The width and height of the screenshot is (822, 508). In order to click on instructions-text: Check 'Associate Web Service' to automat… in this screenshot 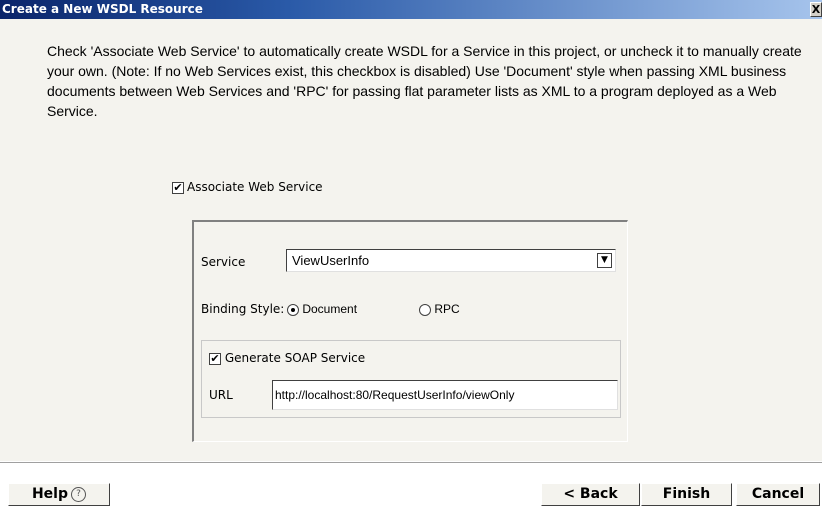, I will do `click(424, 81)`.